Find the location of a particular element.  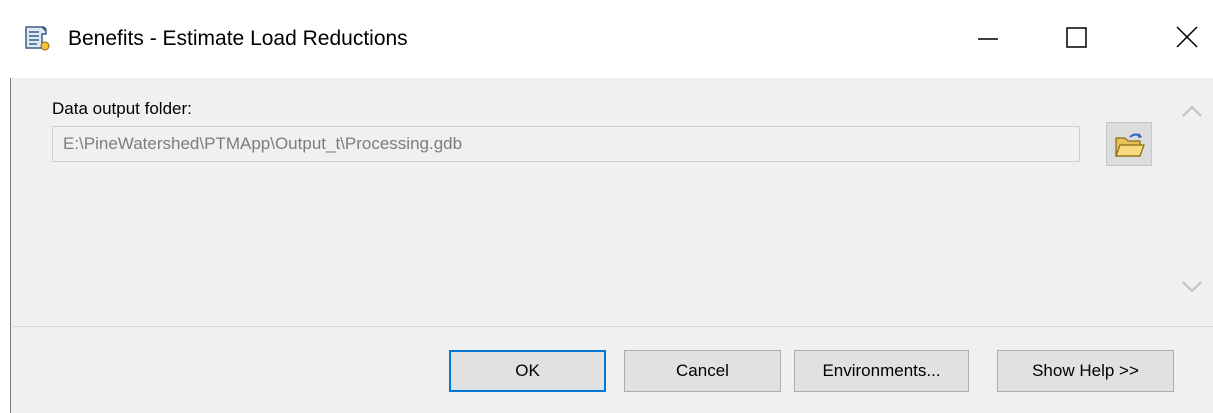

output-folder-input is located at coordinates (566, 144).